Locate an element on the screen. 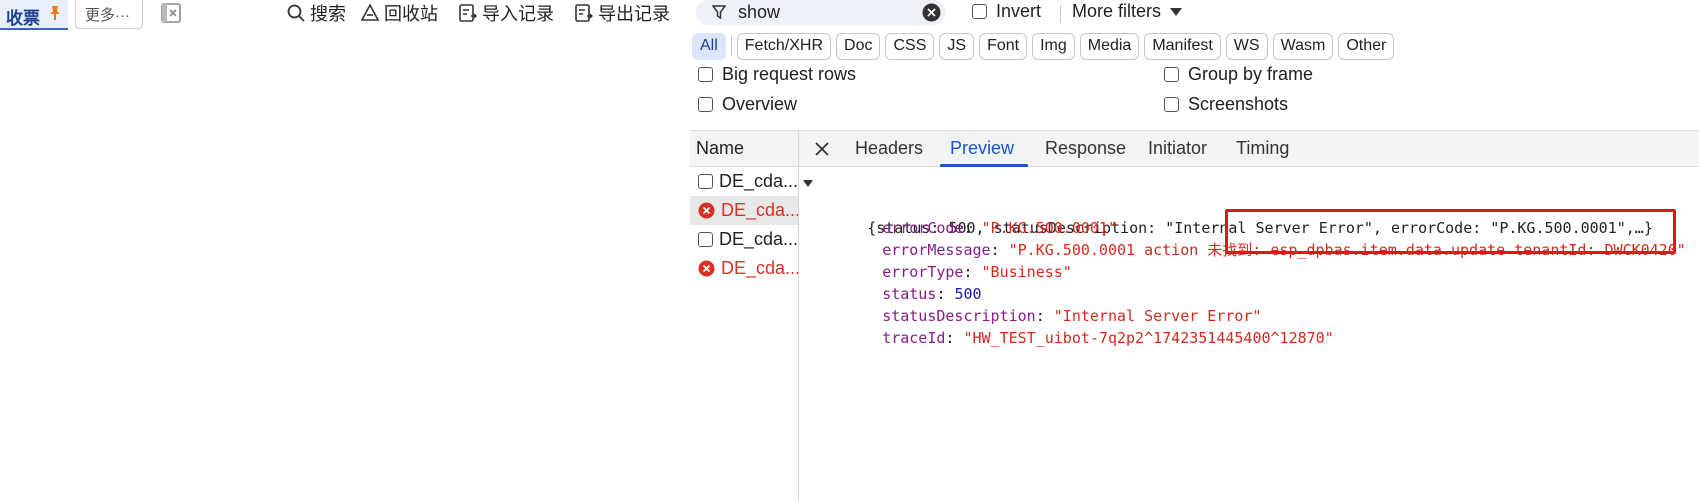 This screenshot has height=501, width=1699. recycle-bin-label: 回收站 is located at coordinates (411, 14).